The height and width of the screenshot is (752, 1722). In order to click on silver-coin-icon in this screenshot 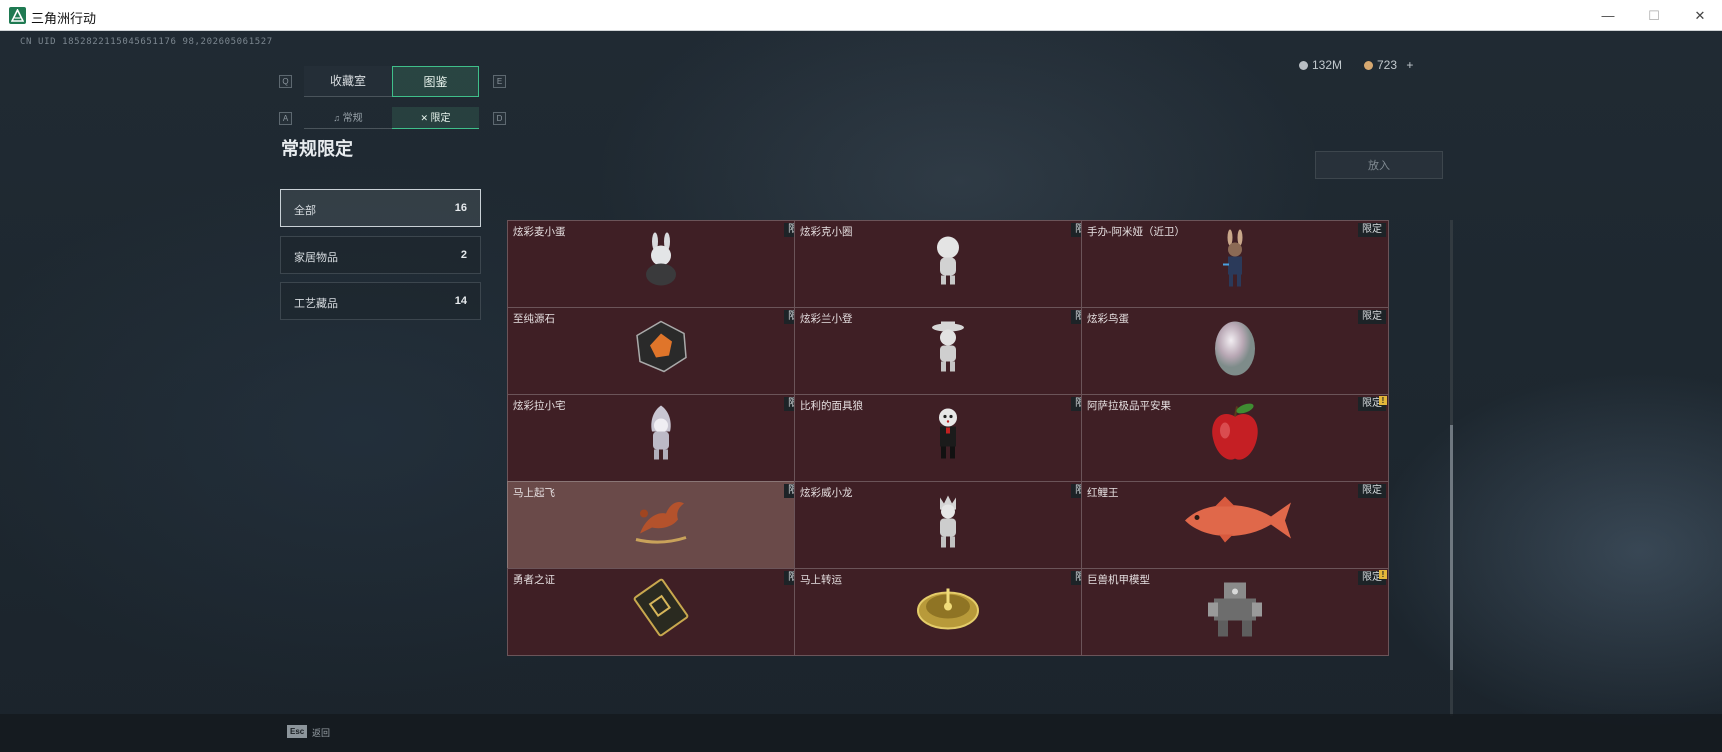, I will do `click(1303, 65)`.